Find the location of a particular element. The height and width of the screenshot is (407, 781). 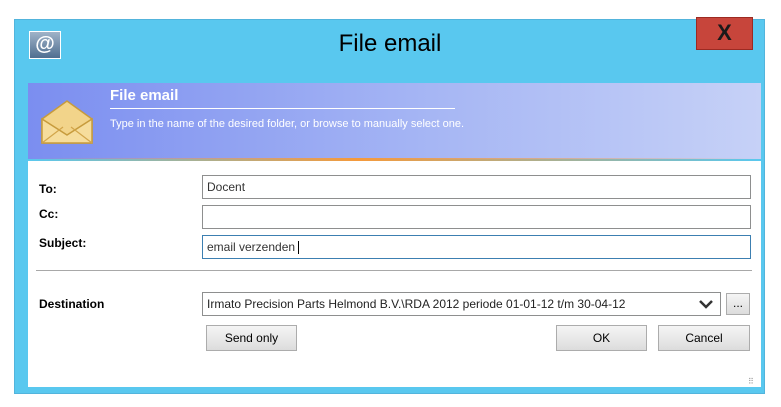

subject-label: Subject: is located at coordinates (63, 243).